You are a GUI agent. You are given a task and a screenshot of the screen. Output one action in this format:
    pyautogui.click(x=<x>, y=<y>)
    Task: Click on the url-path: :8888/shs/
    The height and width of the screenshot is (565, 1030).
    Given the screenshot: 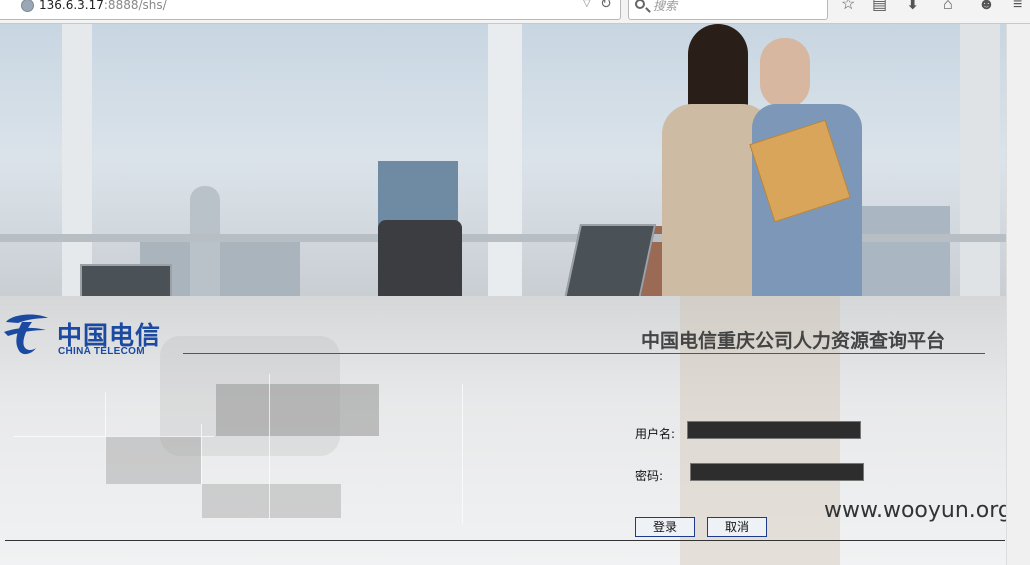 What is the action you would take?
    pyautogui.click(x=135, y=6)
    